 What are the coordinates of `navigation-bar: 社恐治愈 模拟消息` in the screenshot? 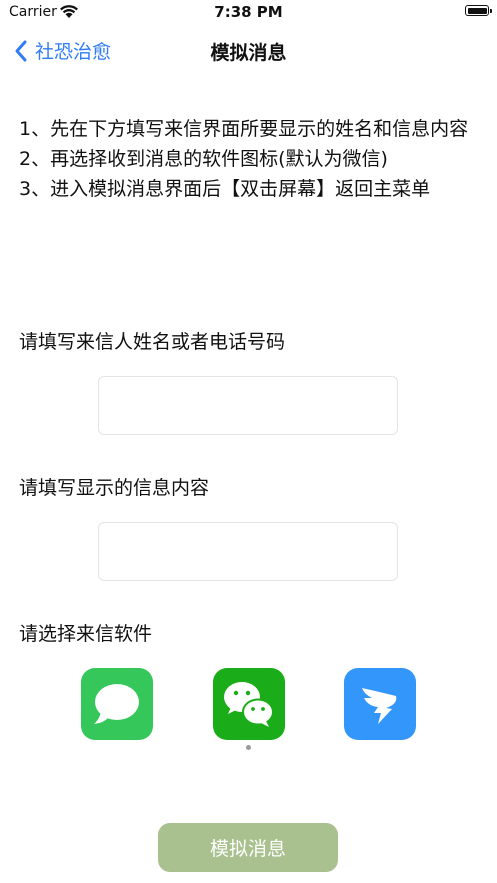 It's located at (248, 50).